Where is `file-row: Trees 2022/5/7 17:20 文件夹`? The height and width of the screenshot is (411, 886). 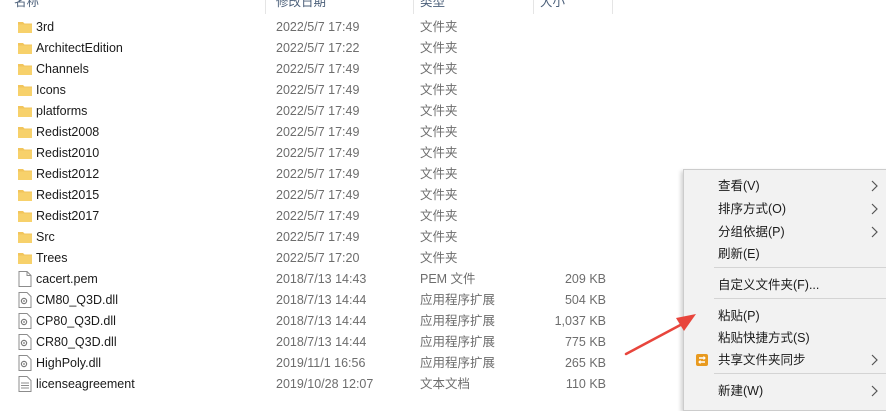 file-row: Trees 2022/5/7 17:20 文件夹 is located at coordinates (310, 258).